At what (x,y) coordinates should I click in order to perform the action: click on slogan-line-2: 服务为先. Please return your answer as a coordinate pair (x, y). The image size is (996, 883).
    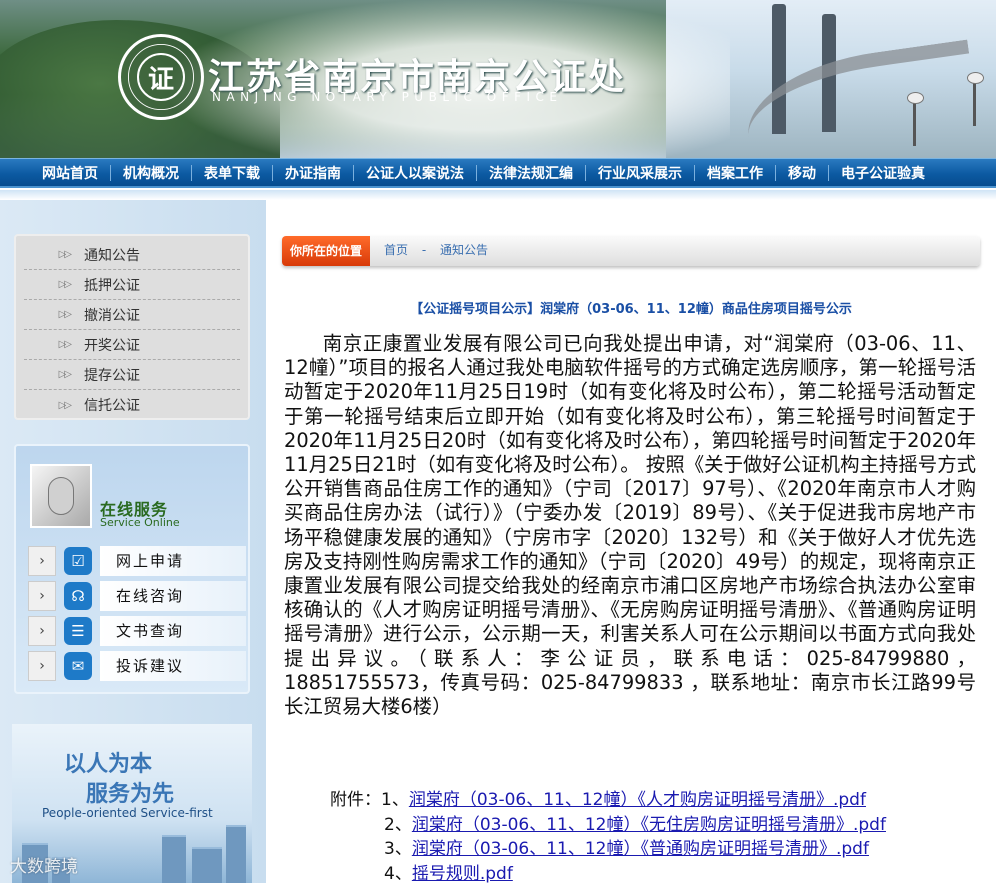
    Looking at the image, I should click on (130, 794).